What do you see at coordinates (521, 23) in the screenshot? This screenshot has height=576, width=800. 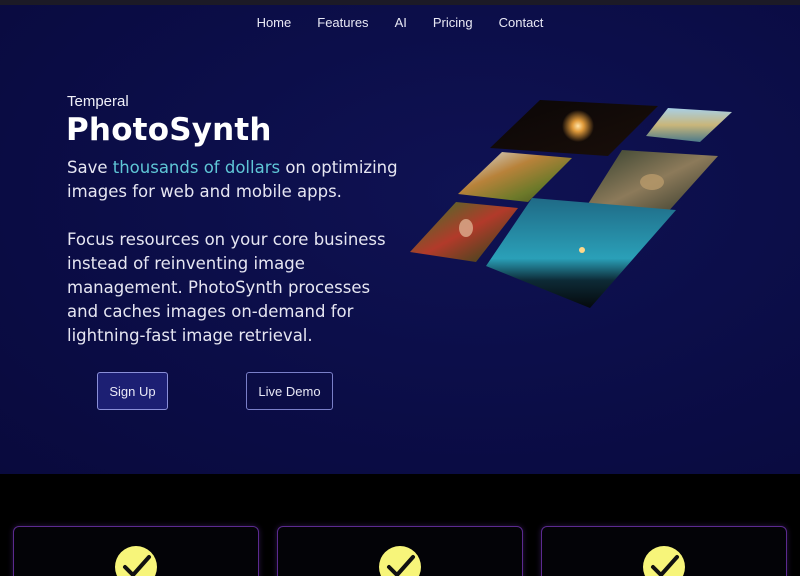 I see `nav-contact: Contact` at bounding box center [521, 23].